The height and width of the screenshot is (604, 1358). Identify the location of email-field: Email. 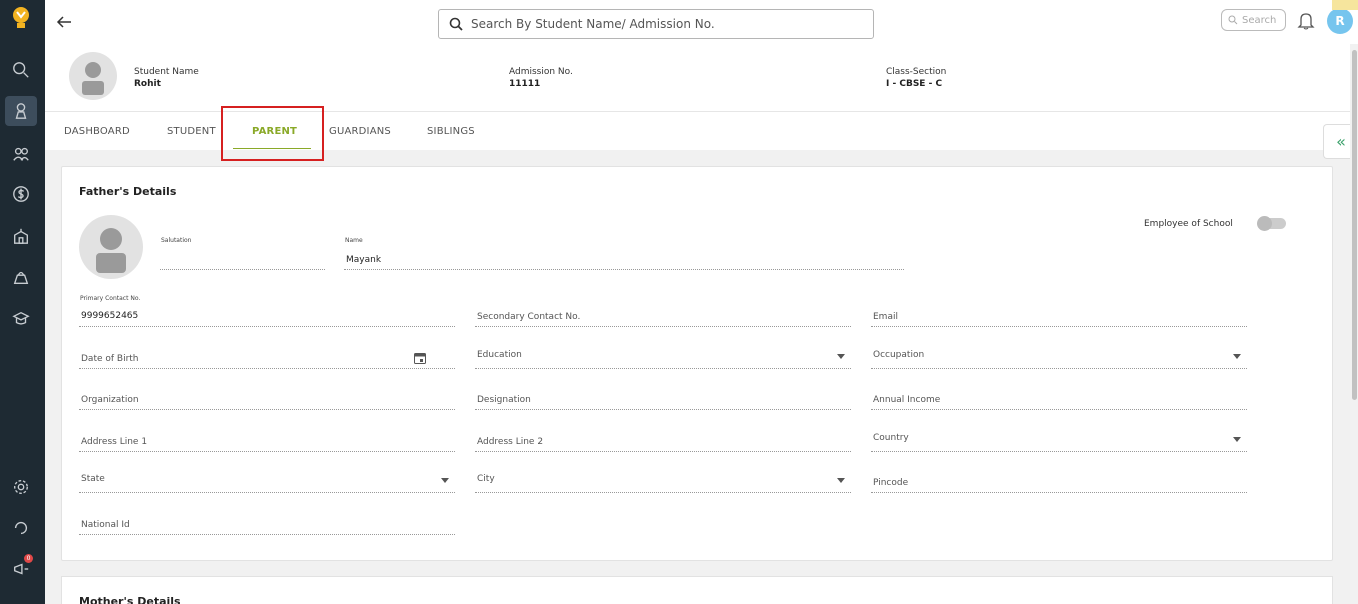
(1059, 316).